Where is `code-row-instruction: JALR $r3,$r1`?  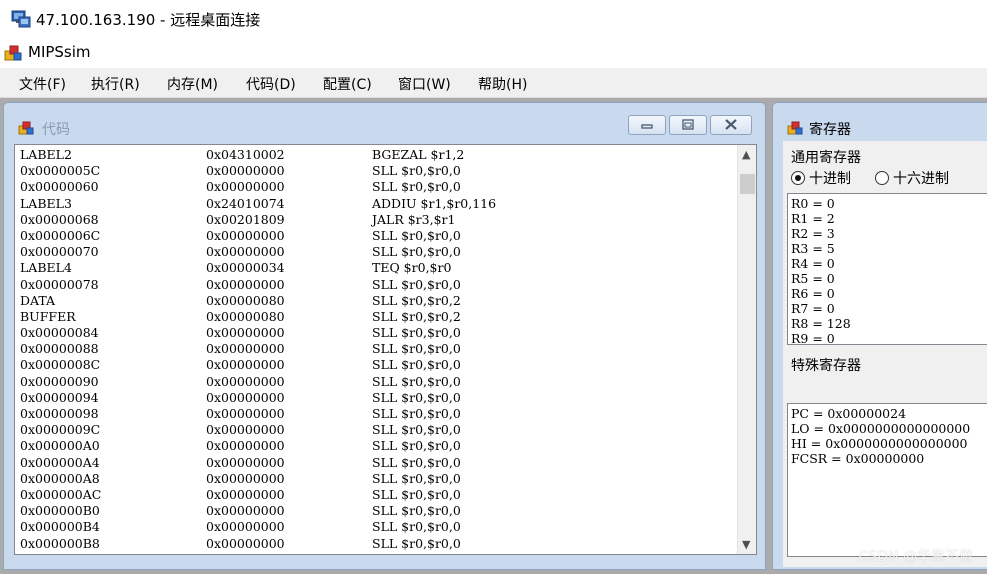
code-row-instruction: JALR $r3,$r1 is located at coordinates (414, 219).